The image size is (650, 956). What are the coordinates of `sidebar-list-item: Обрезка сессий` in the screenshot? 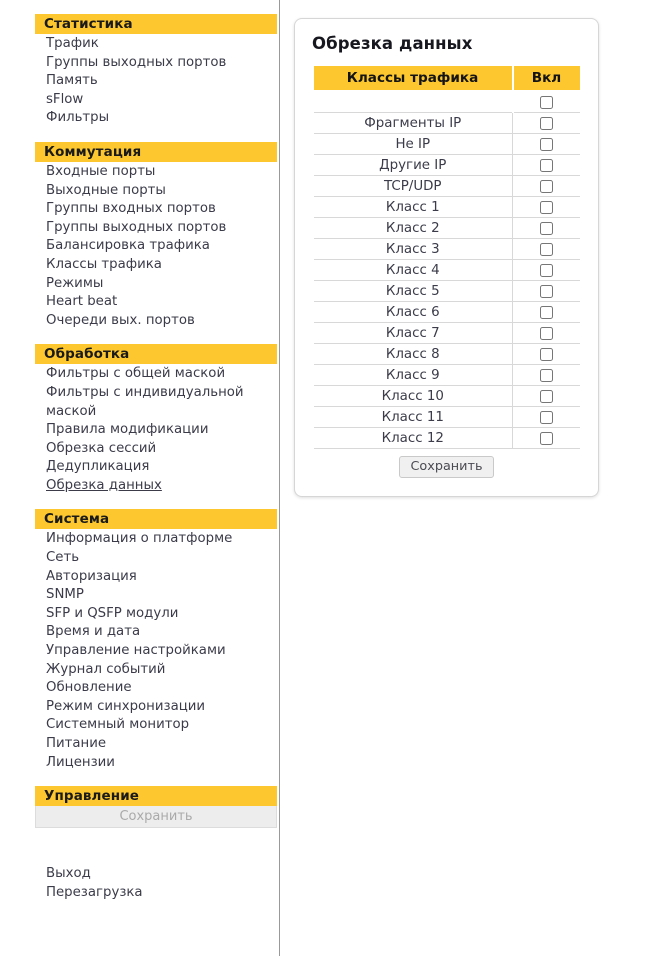 It's located at (139, 449).